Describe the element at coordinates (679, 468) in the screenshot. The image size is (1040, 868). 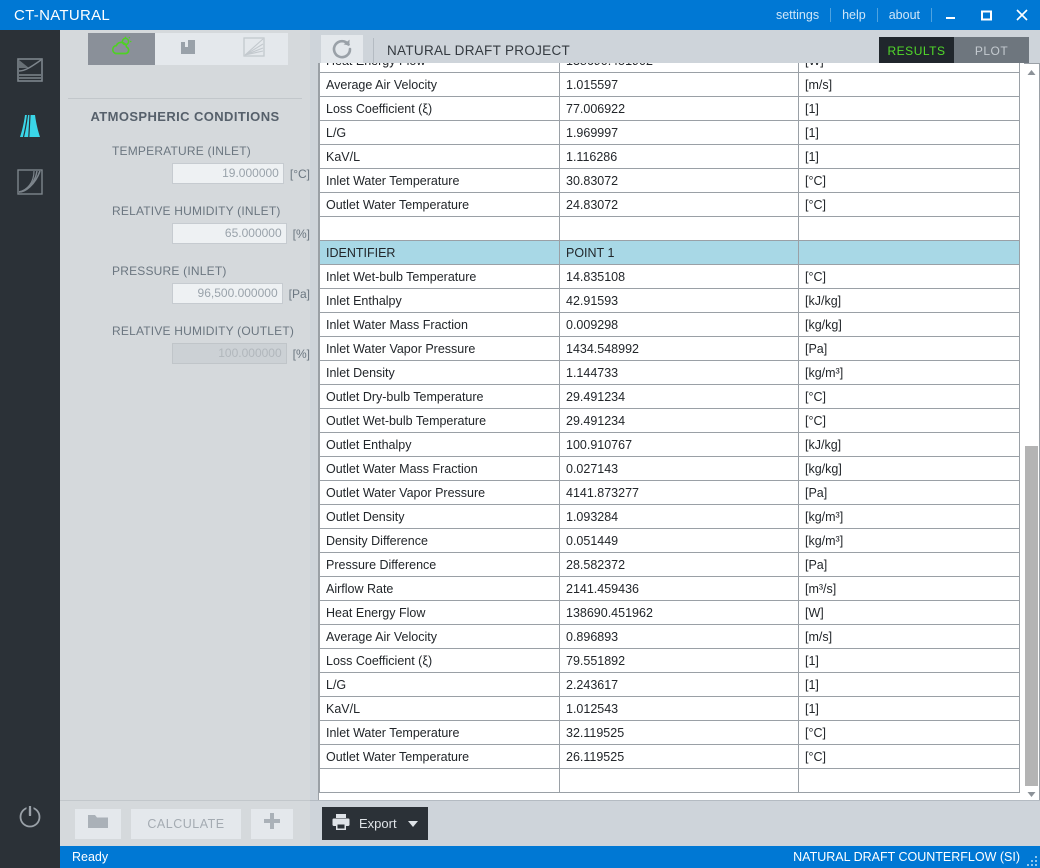
I see `cell-value: 0.027143` at that location.